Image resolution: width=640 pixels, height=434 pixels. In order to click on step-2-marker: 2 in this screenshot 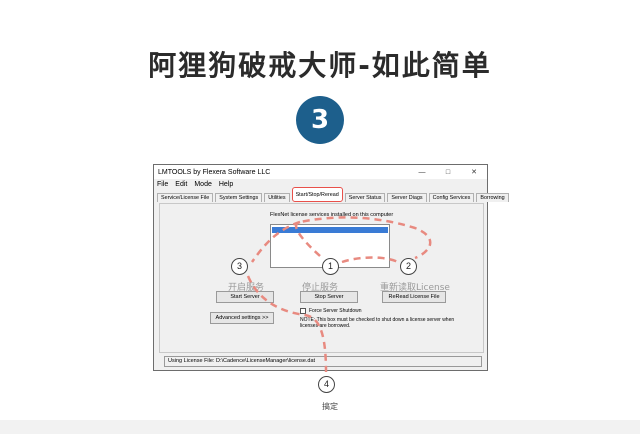, I will do `click(408, 266)`.